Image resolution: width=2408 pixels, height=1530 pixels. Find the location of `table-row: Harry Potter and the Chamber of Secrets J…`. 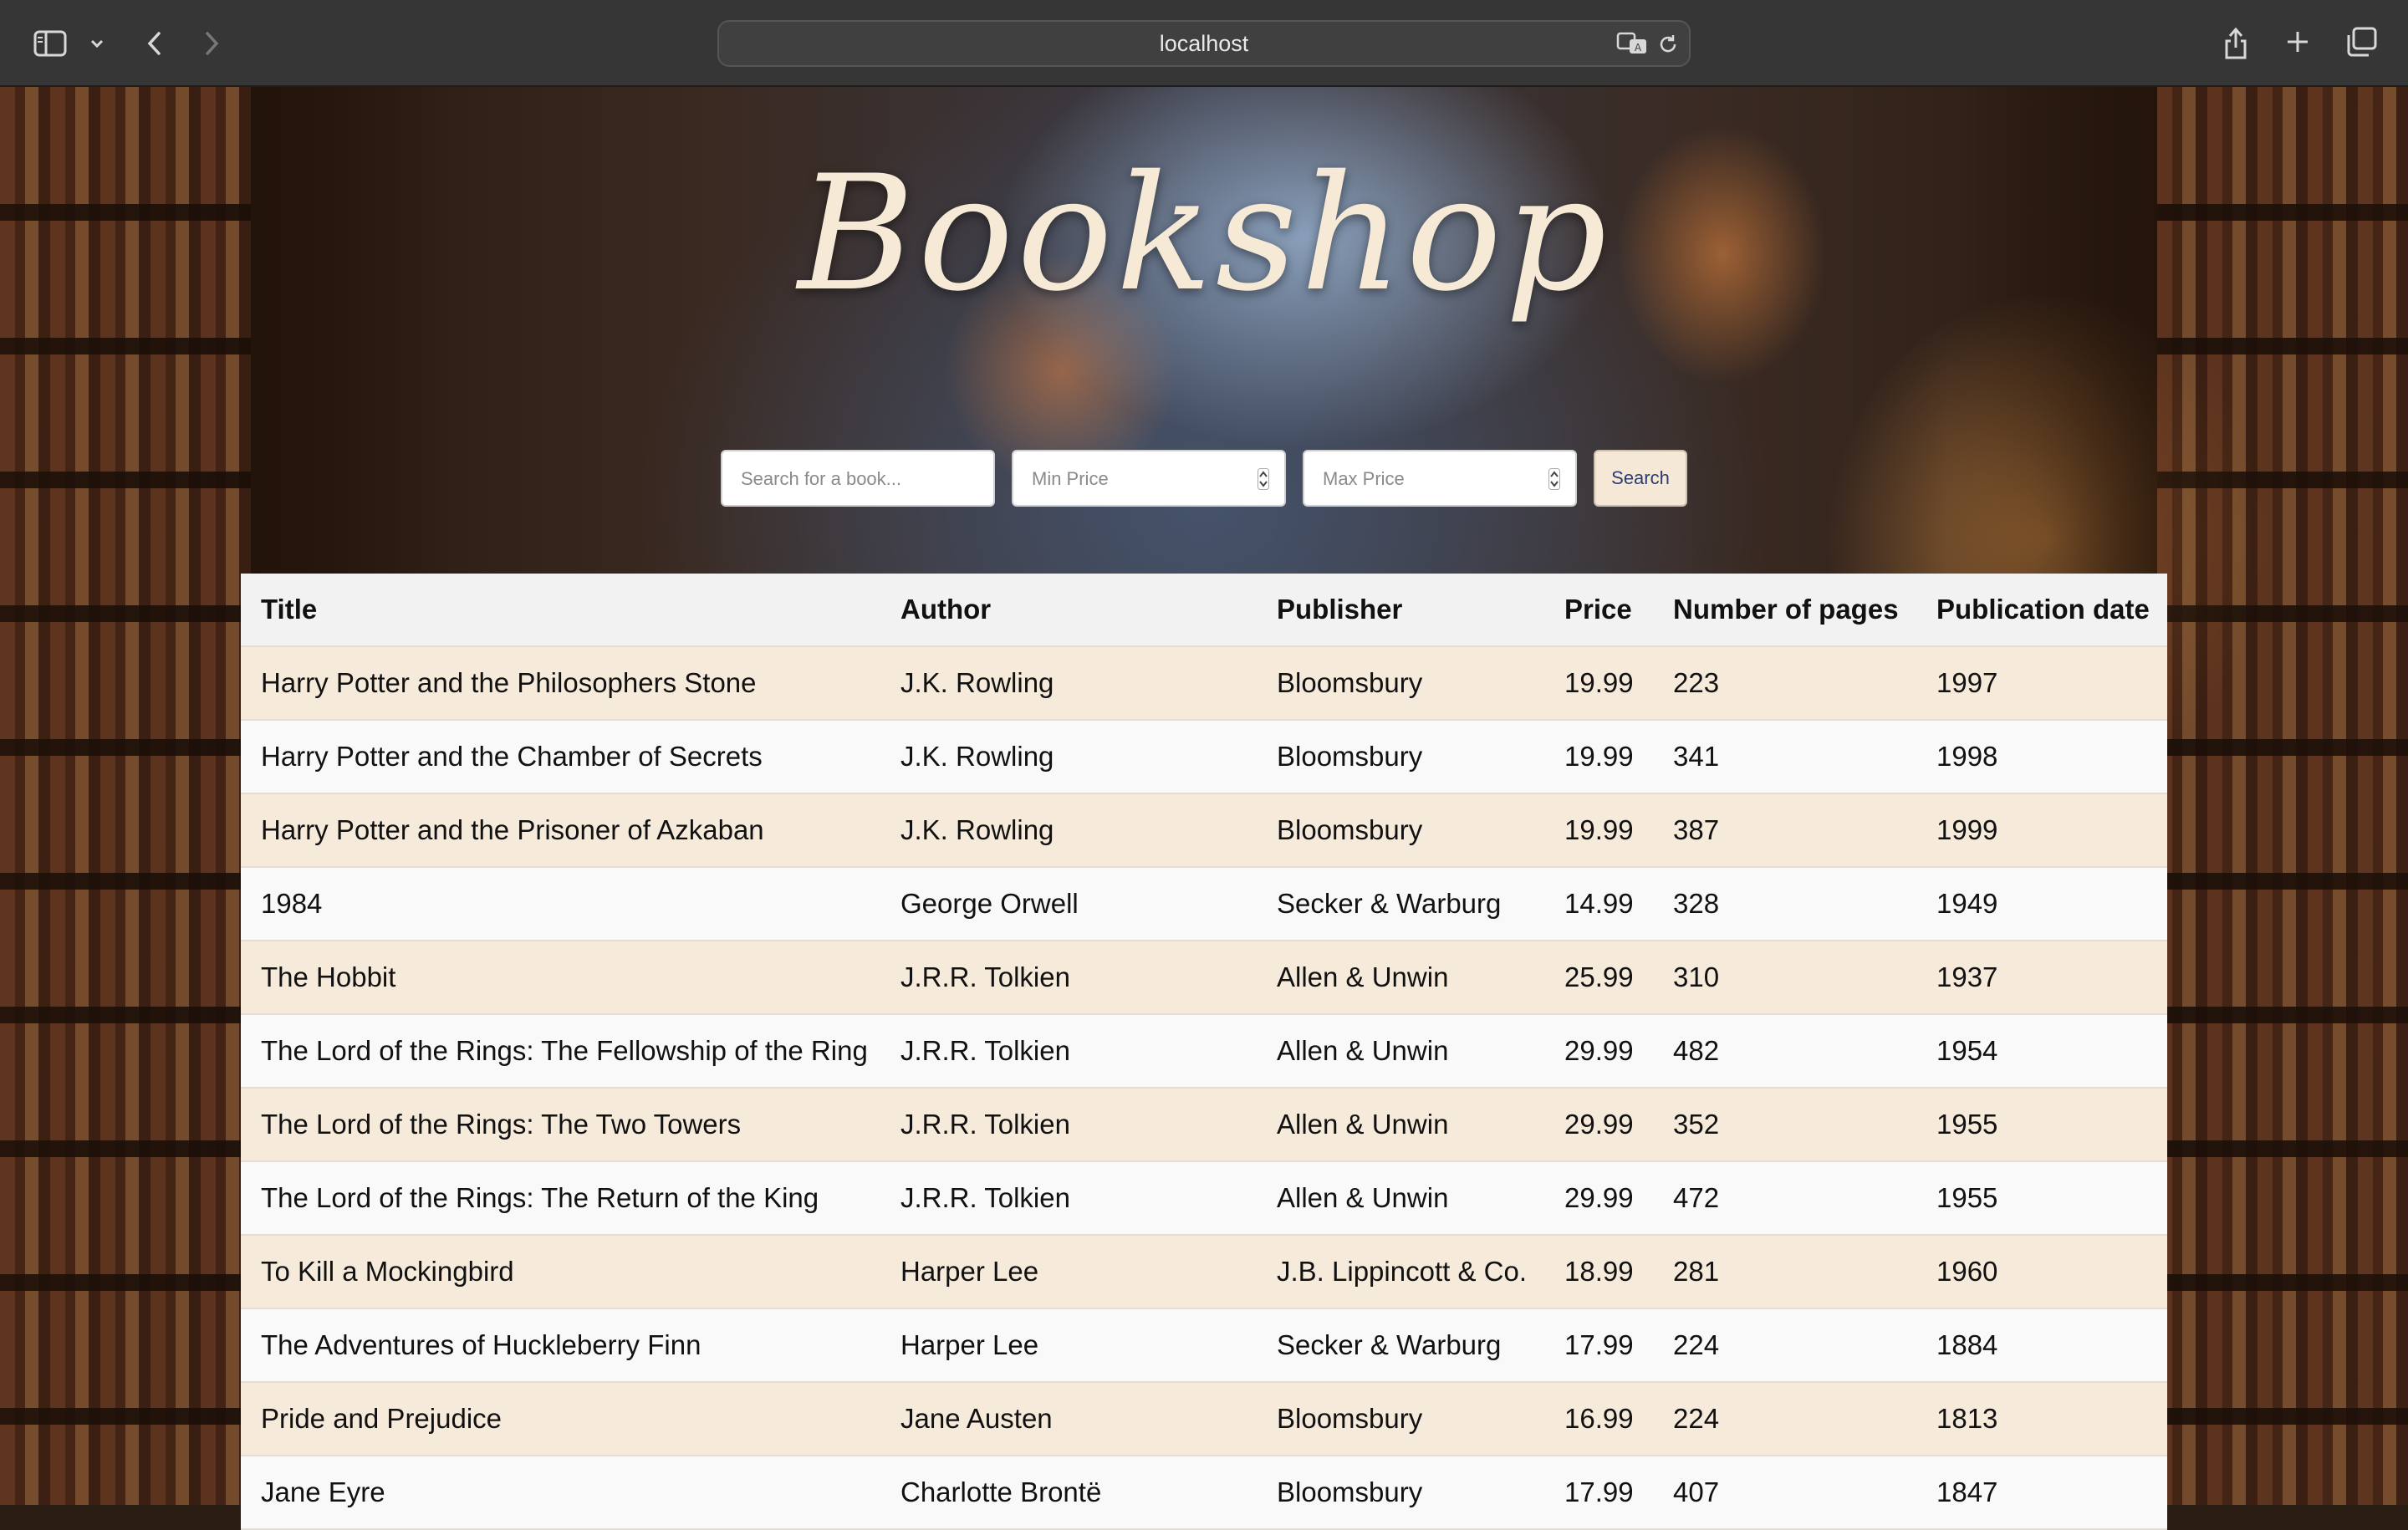

table-row: Harry Potter and the Chamber of Secrets J… is located at coordinates (1204, 757).